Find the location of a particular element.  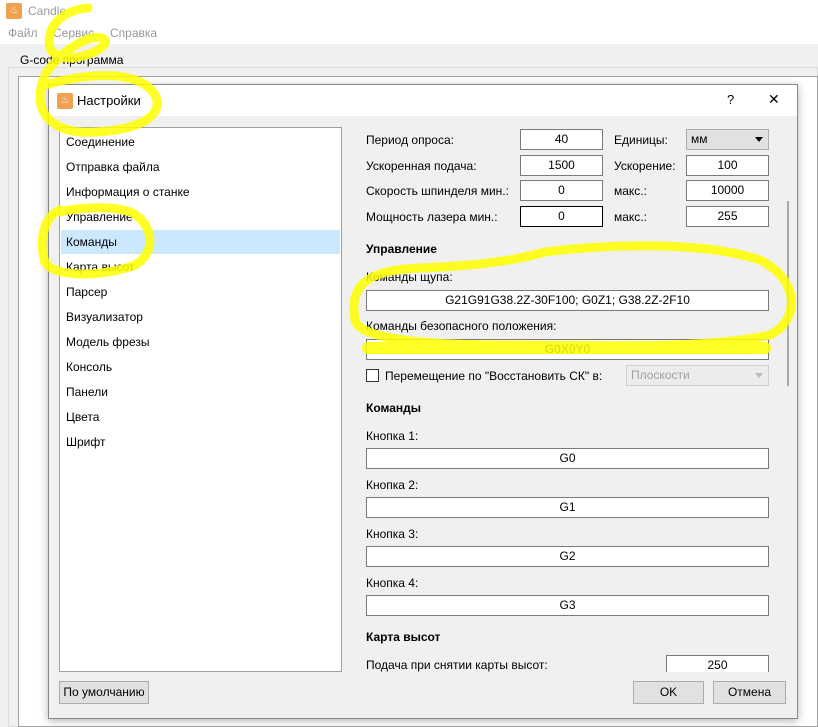

commands-heading: Команды is located at coordinates (394, 408).